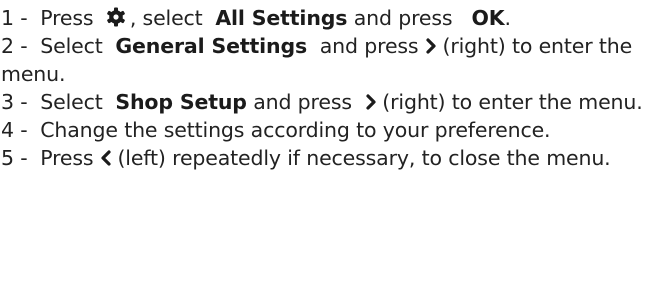 The image size is (667, 299). Describe the element at coordinates (281, 18) in the screenshot. I see `menu-item-all-settings: All Settings` at that location.